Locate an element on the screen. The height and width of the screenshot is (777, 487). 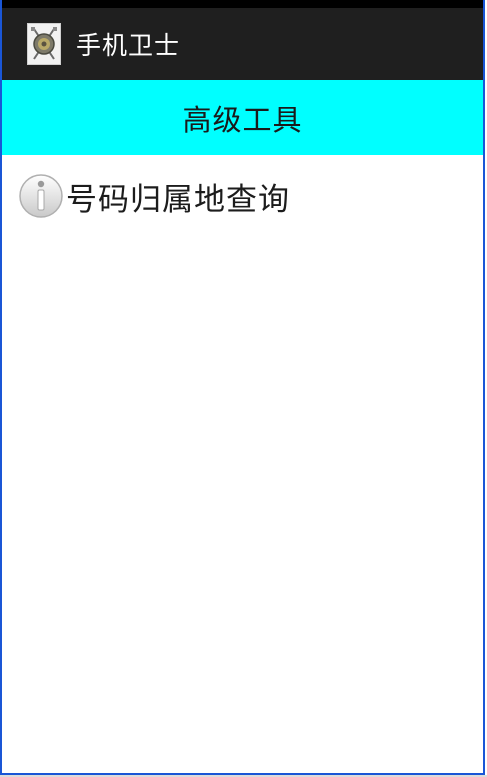
status-bar is located at coordinates (242, 4).